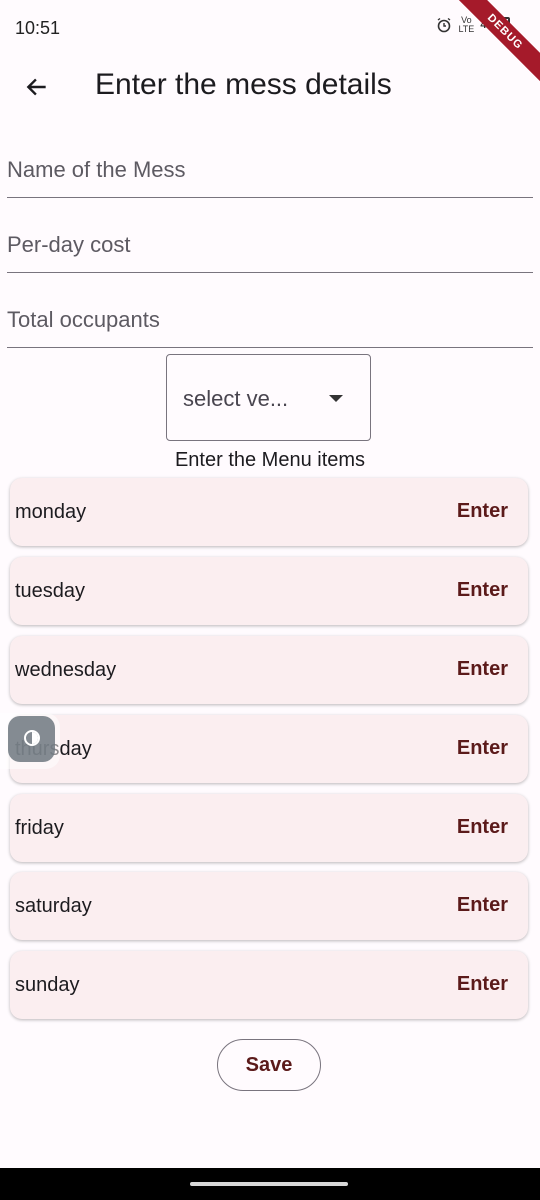 Image resolution: width=540 pixels, height=1200 pixels. What do you see at coordinates (336, 398) in the screenshot?
I see `triangle-down-icon` at bounding box center [336, 398].